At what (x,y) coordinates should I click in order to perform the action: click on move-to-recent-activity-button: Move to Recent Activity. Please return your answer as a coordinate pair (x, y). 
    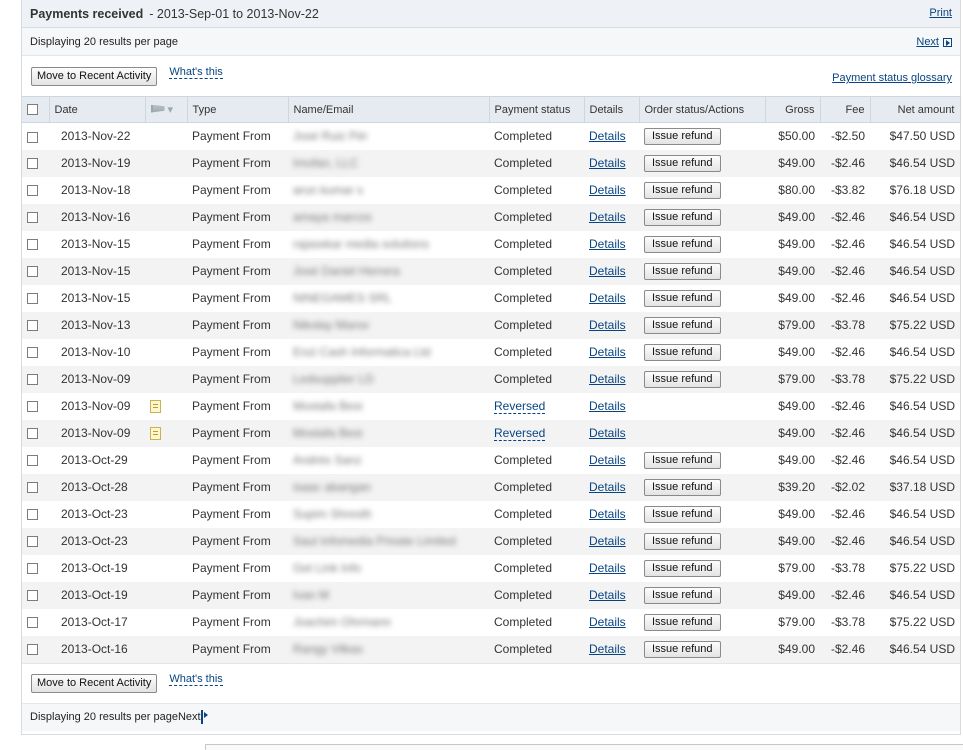
    Looking at the image, I should click on (94, 76).